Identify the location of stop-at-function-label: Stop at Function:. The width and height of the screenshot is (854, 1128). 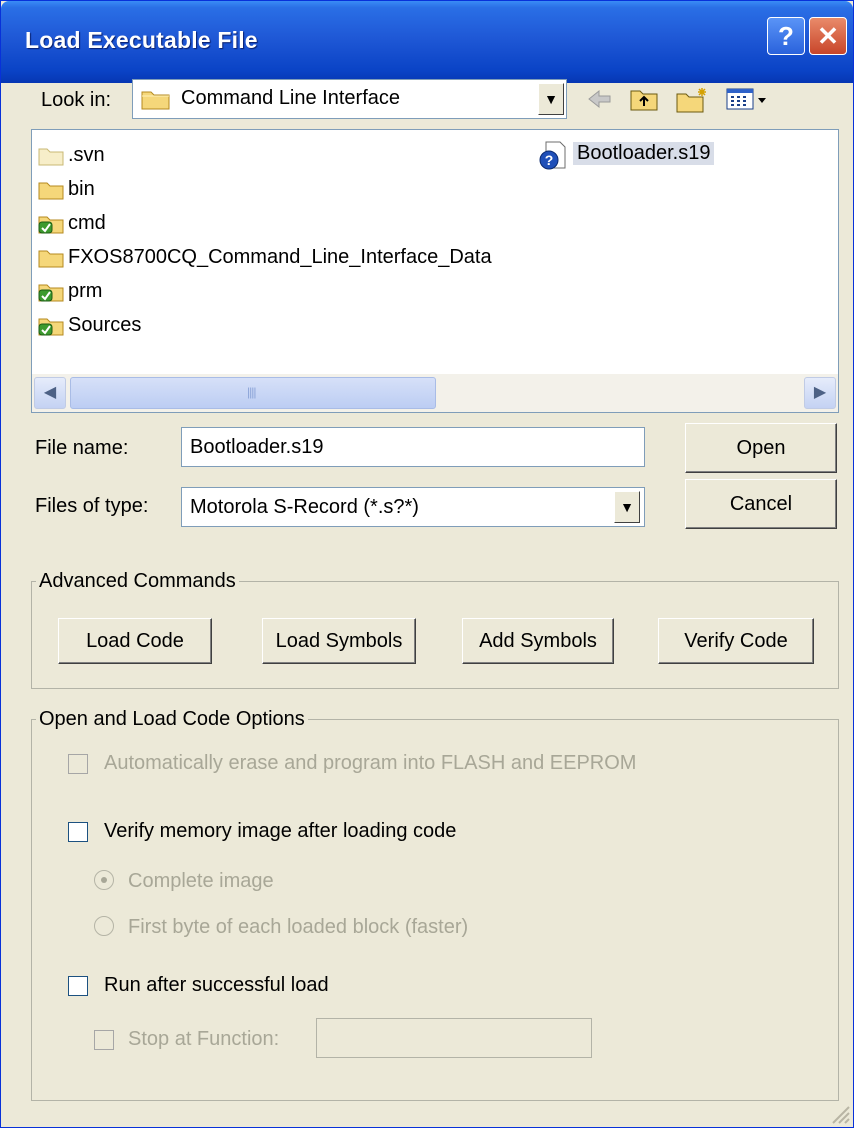
(204, 1039).